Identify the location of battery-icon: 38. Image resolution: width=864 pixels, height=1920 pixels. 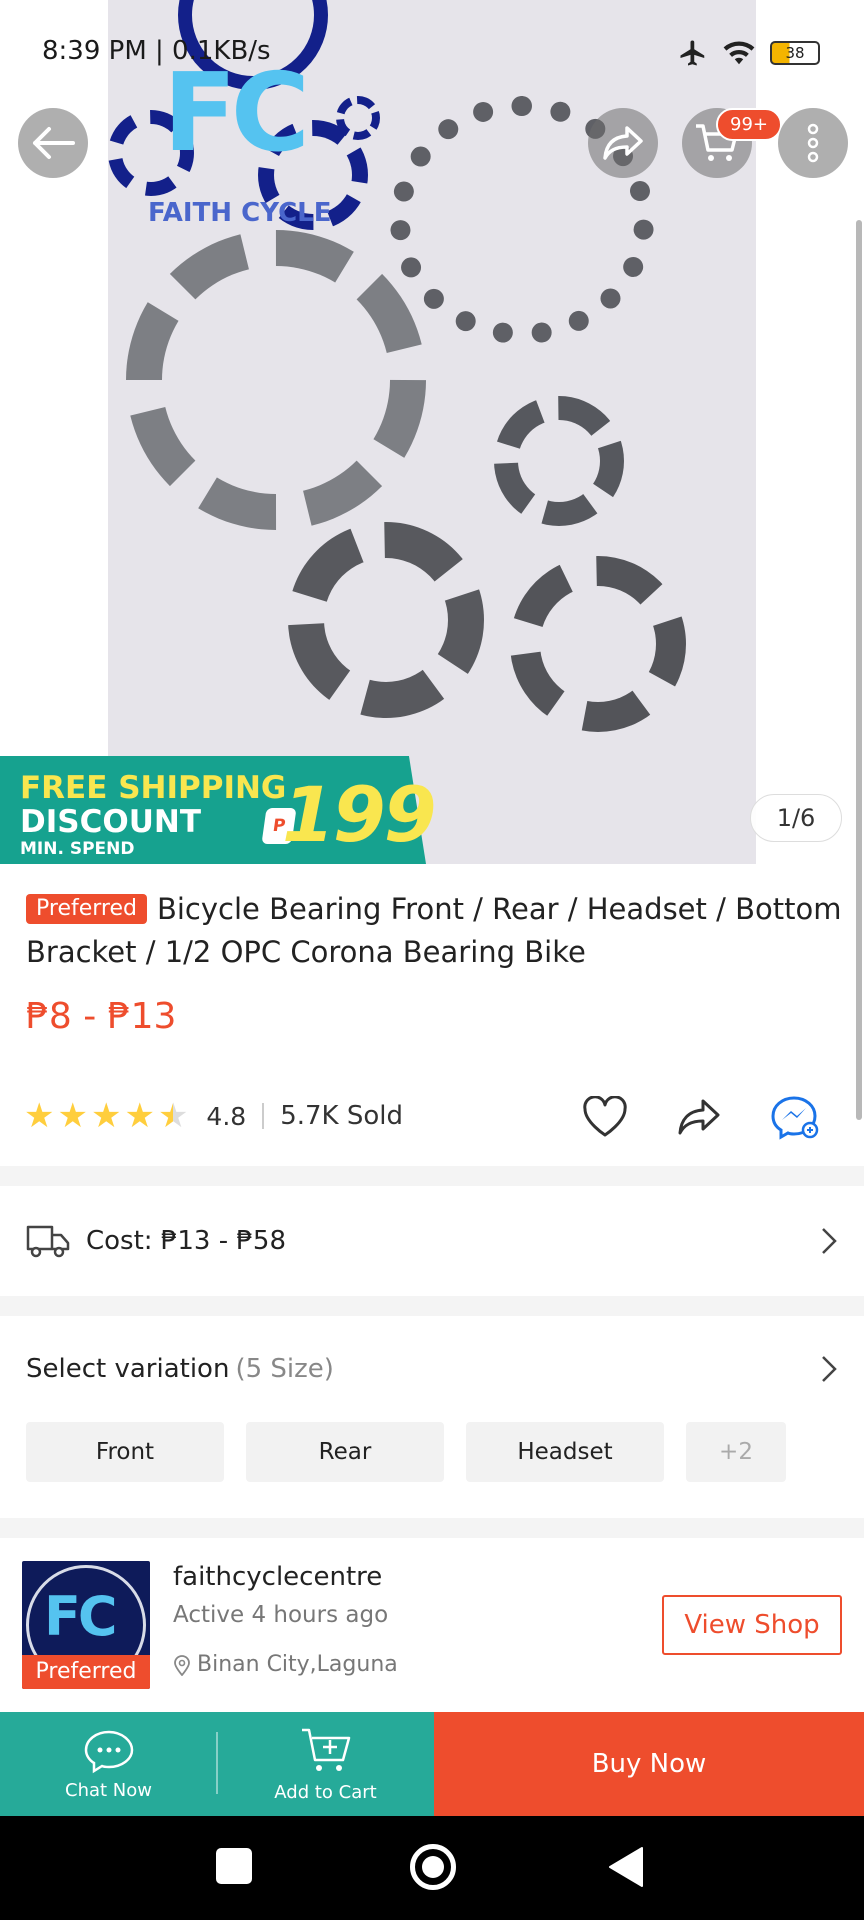
(795, 53).